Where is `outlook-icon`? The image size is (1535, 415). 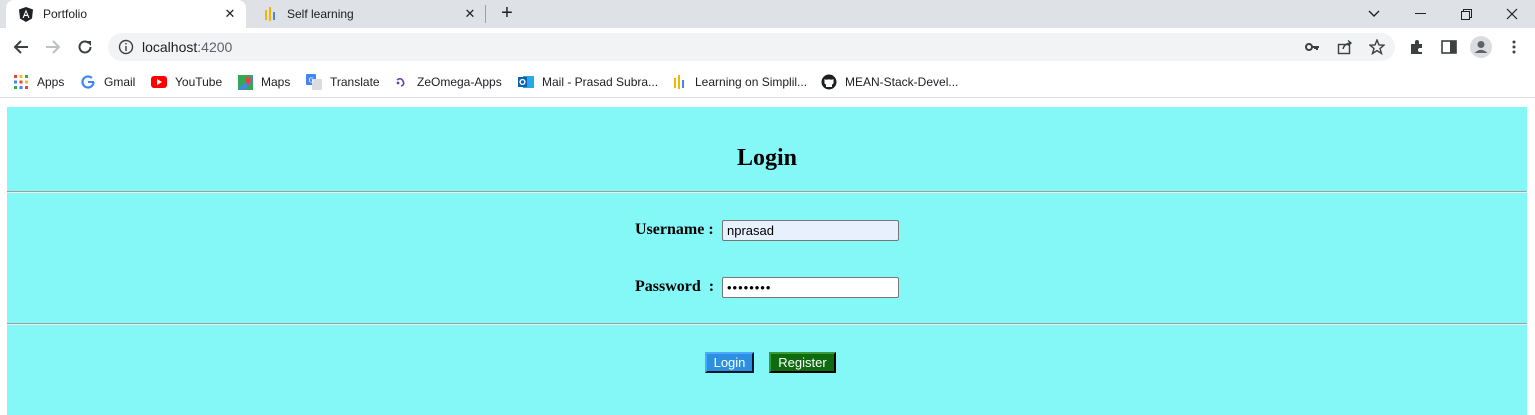 outlook-icon is located at coordinates (526, 82).